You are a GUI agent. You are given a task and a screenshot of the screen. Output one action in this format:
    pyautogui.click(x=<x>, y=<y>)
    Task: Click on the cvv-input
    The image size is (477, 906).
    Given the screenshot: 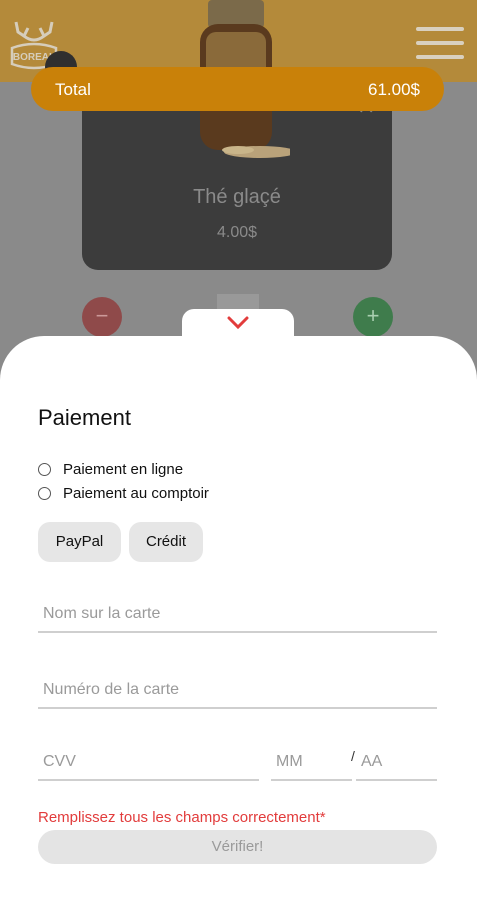 What is the action you would take?
    pyautogui.click(x=148, y=762)
    